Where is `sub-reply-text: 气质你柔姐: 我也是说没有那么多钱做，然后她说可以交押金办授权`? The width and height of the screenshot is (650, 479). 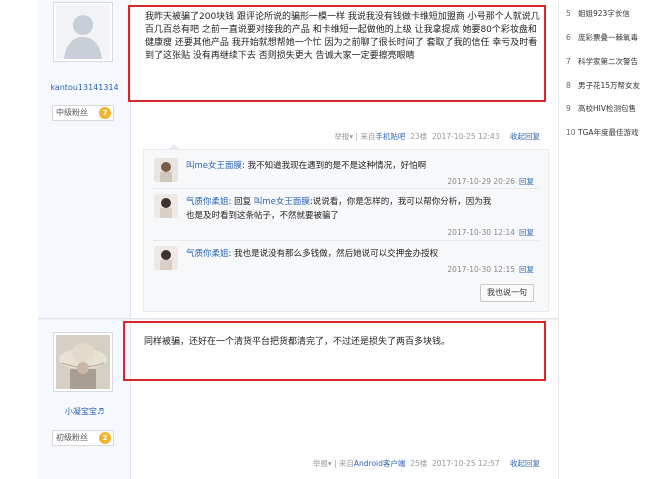 sub-reply-text: 气质你柔姐: 我也是说没有那么多钱做，然后她说可以交押金办授权 is located at coordinates (312, 254).